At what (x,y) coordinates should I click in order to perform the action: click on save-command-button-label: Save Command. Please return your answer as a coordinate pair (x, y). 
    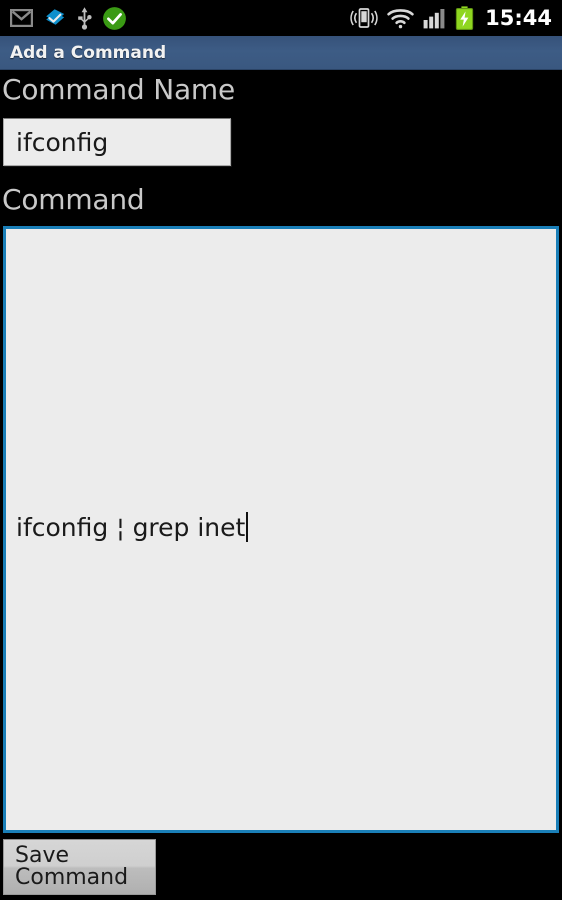
    Looking at the image, I should click on (72, 866).